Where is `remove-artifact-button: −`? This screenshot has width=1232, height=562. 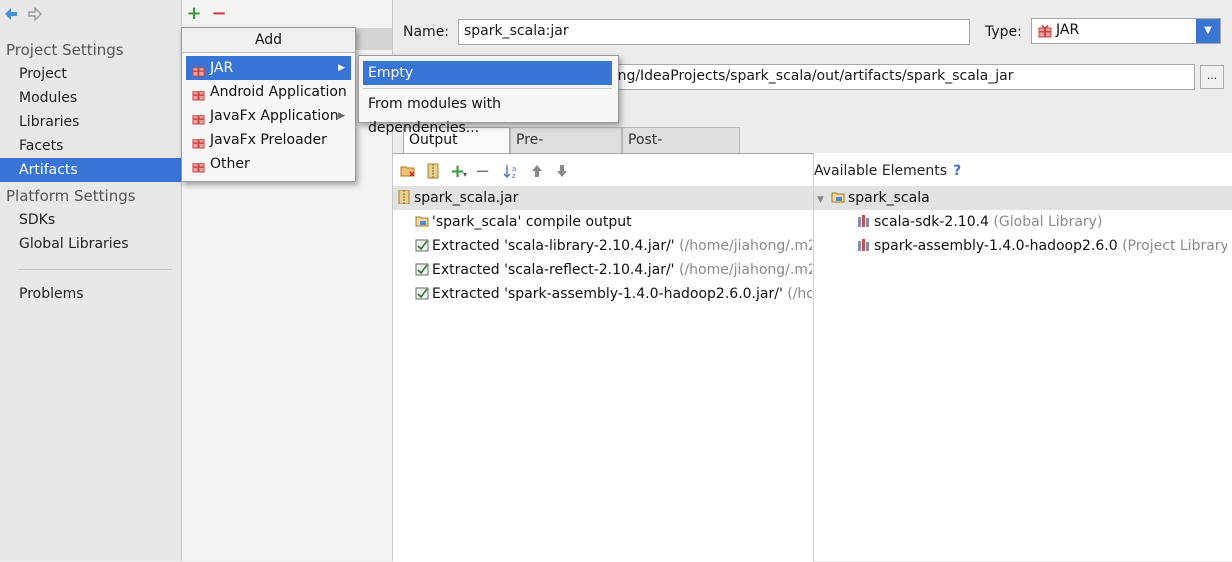
remove-artifact-button: − is located at coordinates (219, 14).